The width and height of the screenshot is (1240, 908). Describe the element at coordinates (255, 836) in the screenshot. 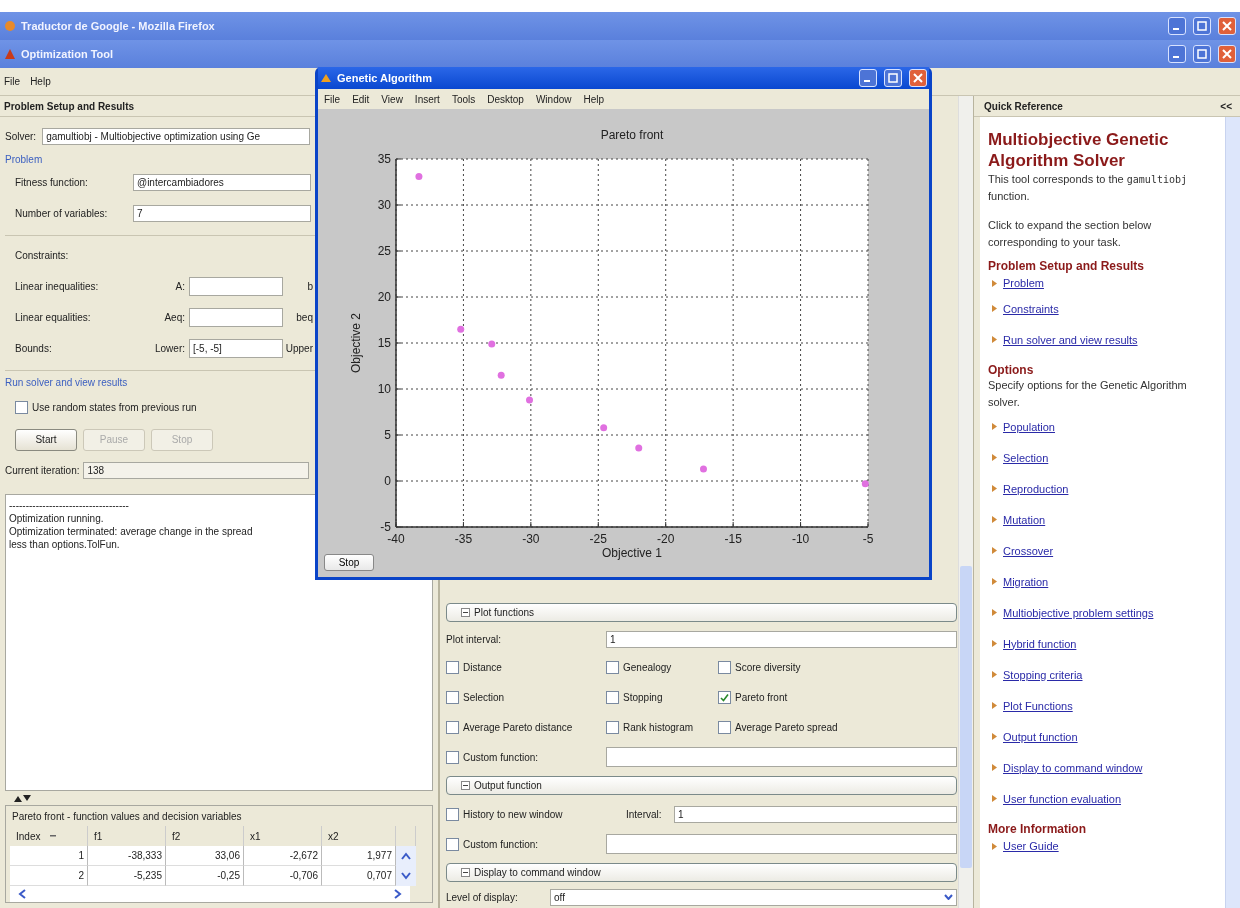

I see `column-header: x1` at that location.